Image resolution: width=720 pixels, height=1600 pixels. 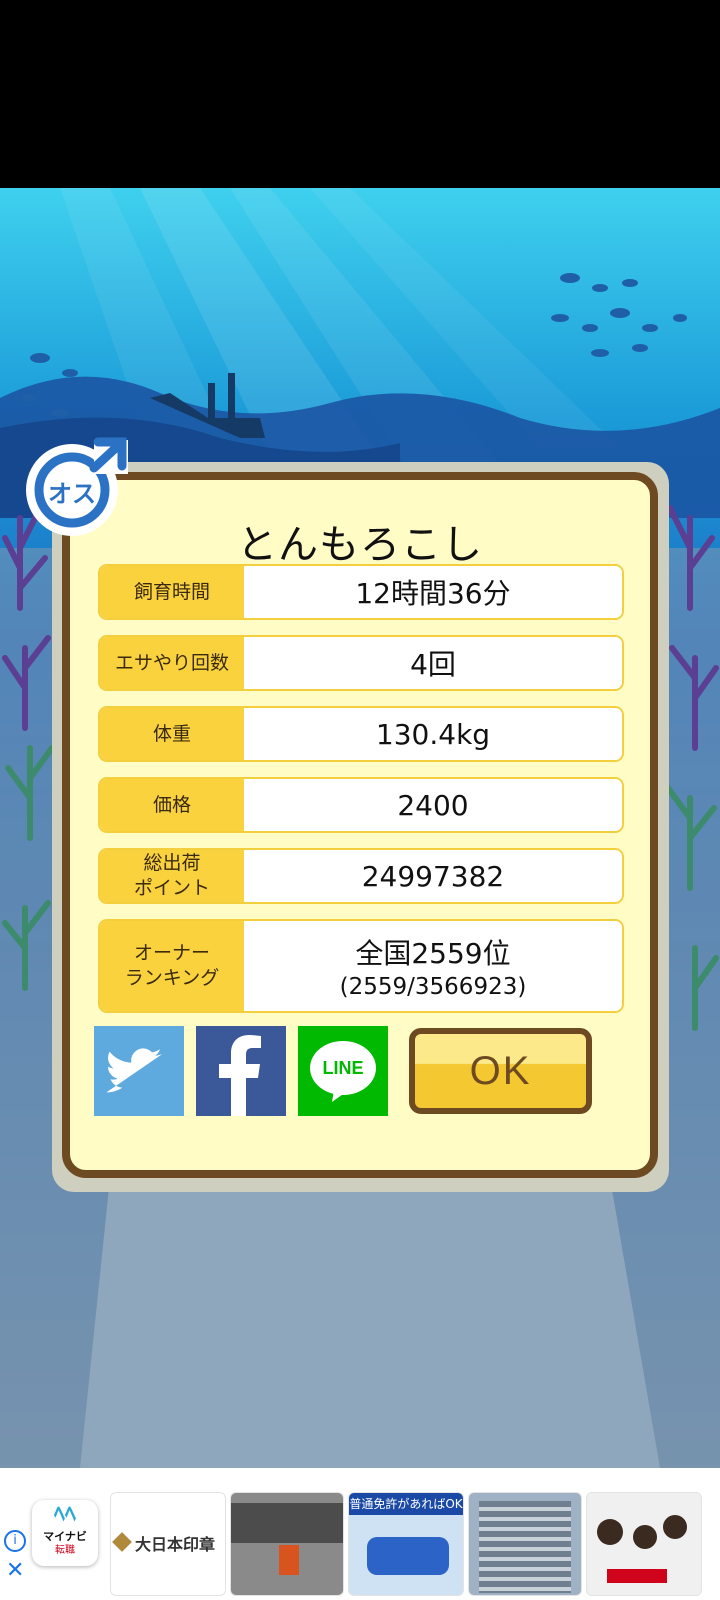 I want to click on stat-value: 2400, so click(x=433, y=805).